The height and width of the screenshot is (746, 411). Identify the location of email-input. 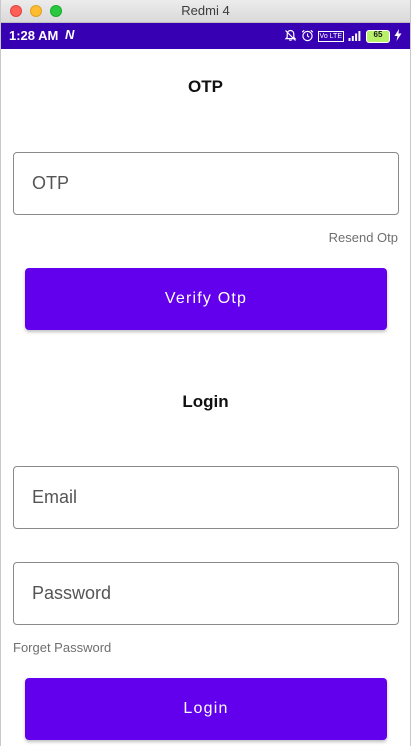
(206, 497).